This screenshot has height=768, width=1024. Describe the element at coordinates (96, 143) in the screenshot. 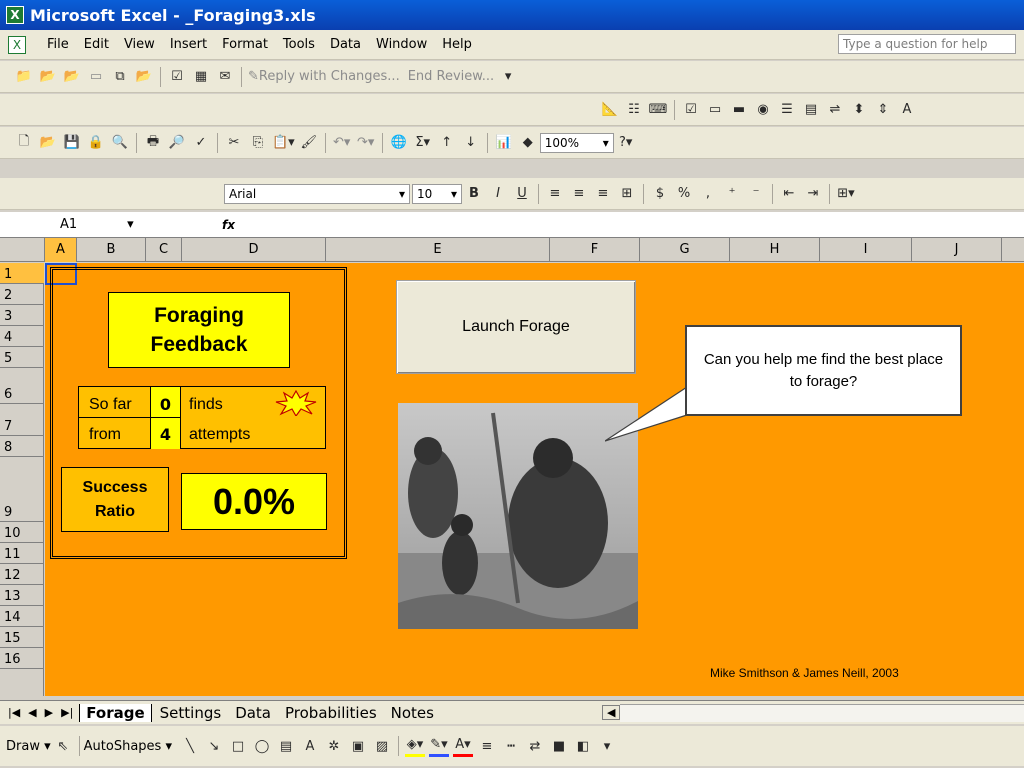

I see `permission-icon: 🔒` at that location.